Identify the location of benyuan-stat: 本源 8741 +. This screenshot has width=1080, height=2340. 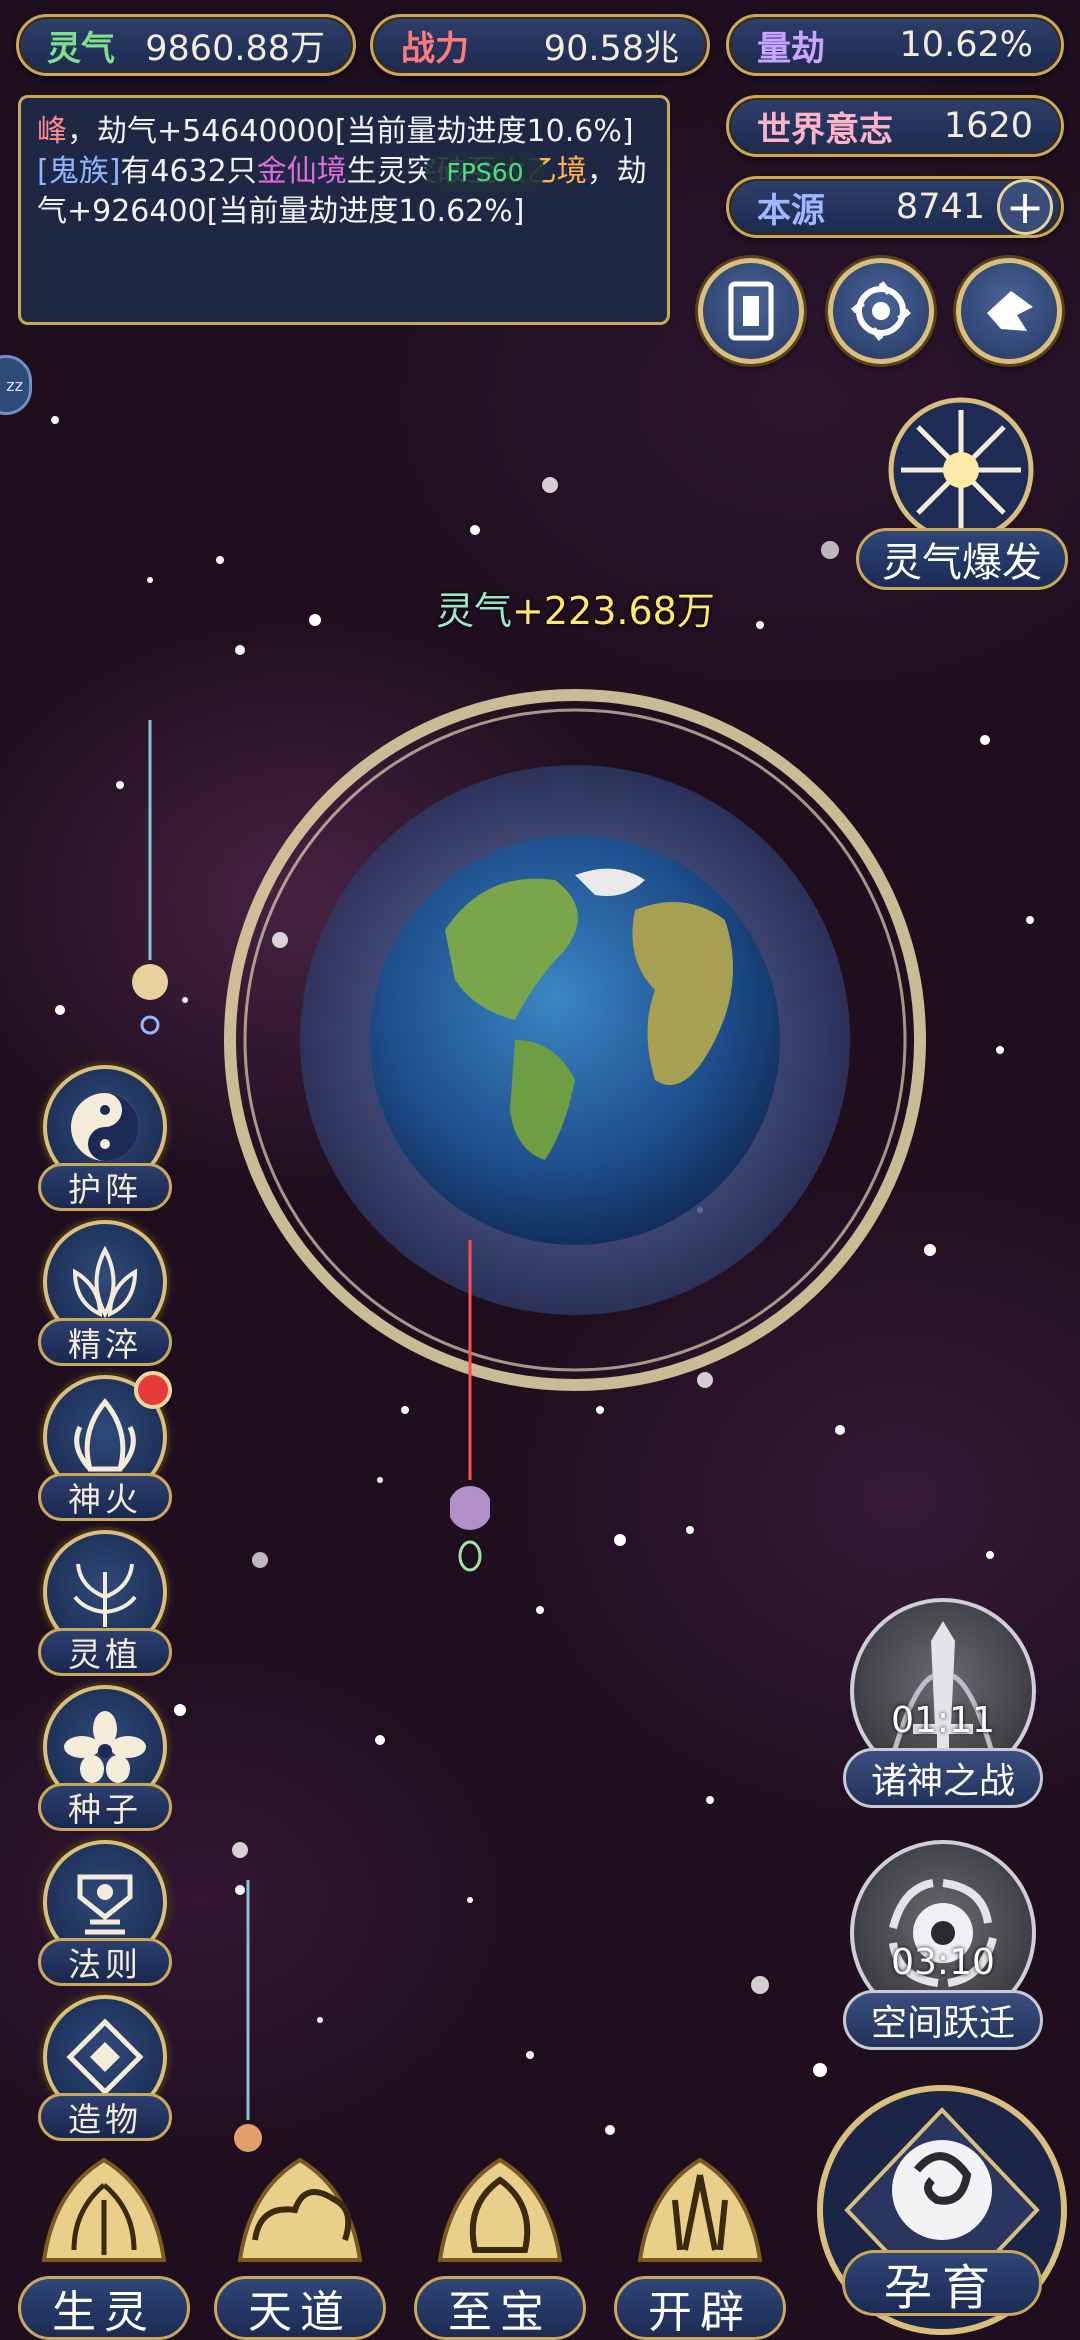
(895, 207).